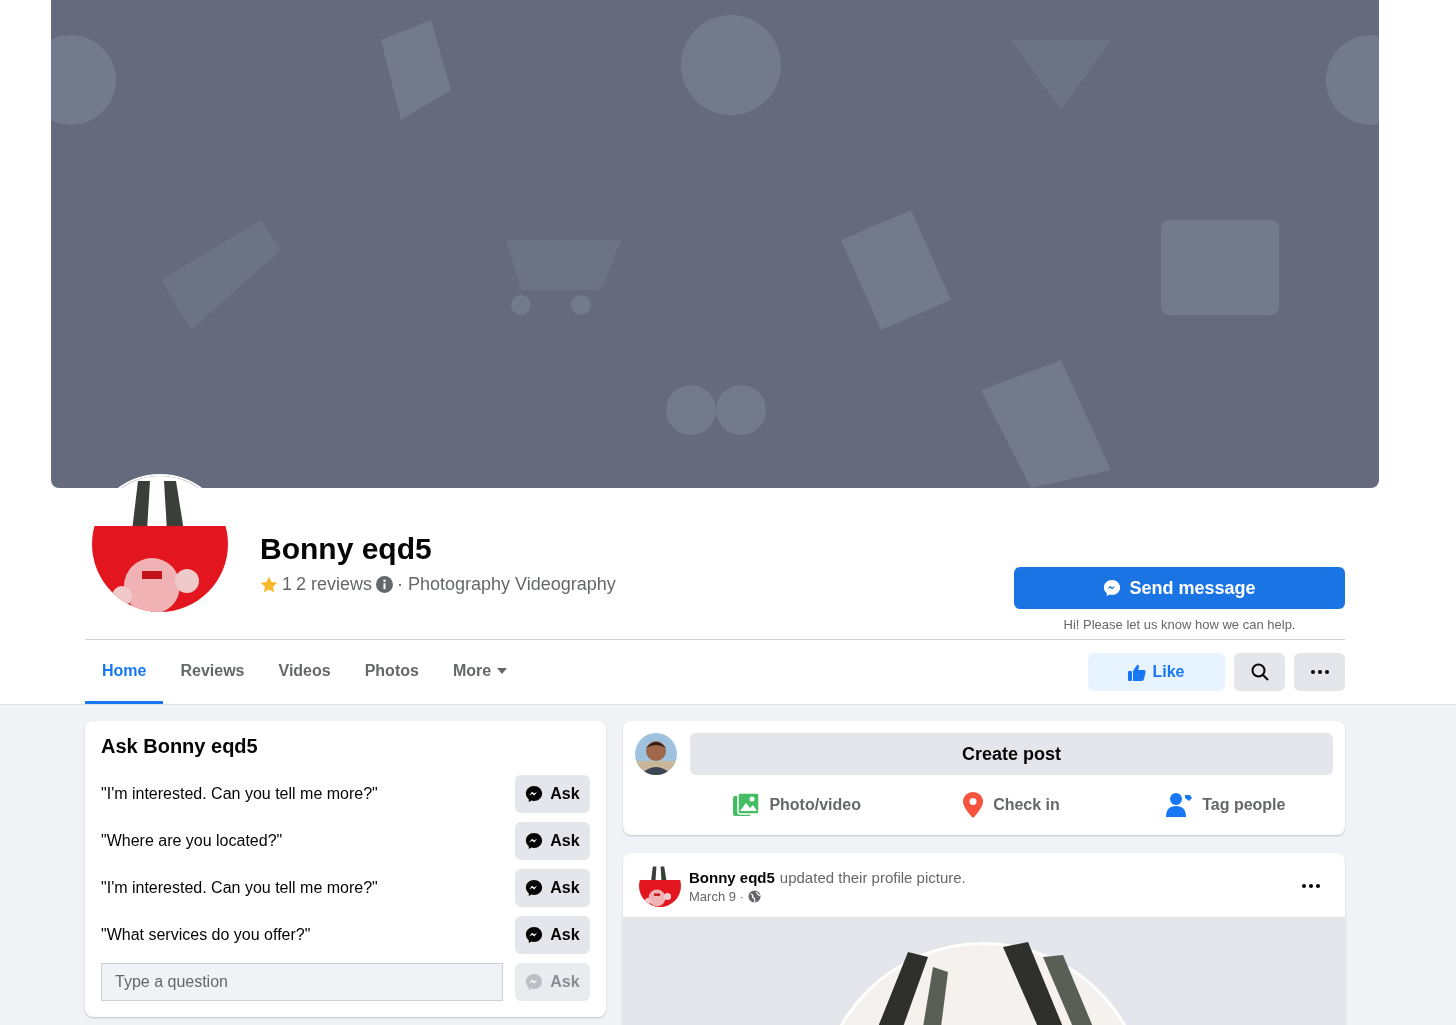 The image size is (1456, 1025). I want to click on post-author: Bonny eqd5, so click(732, 877).